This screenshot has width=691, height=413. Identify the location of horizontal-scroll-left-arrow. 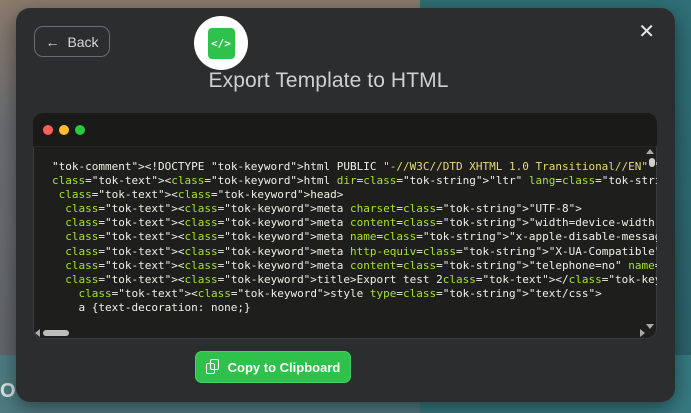
(37, 333).